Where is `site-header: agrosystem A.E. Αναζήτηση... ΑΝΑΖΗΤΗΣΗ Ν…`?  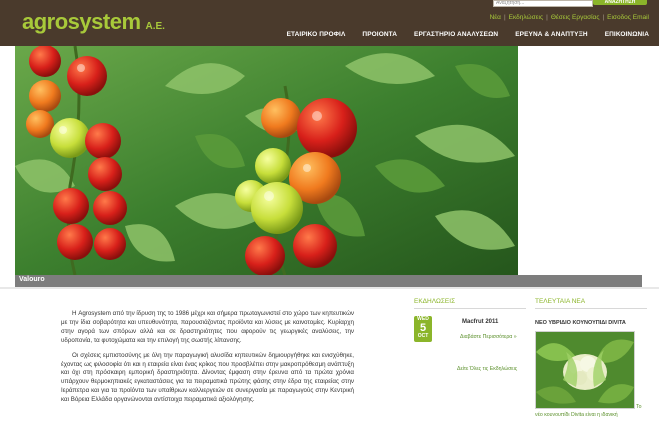
site-header: agrosystem A.E. Αναζήτηση... ΑΝΑΖΗΤΗΣΗ Ν… is located at coordinates (329, 23).